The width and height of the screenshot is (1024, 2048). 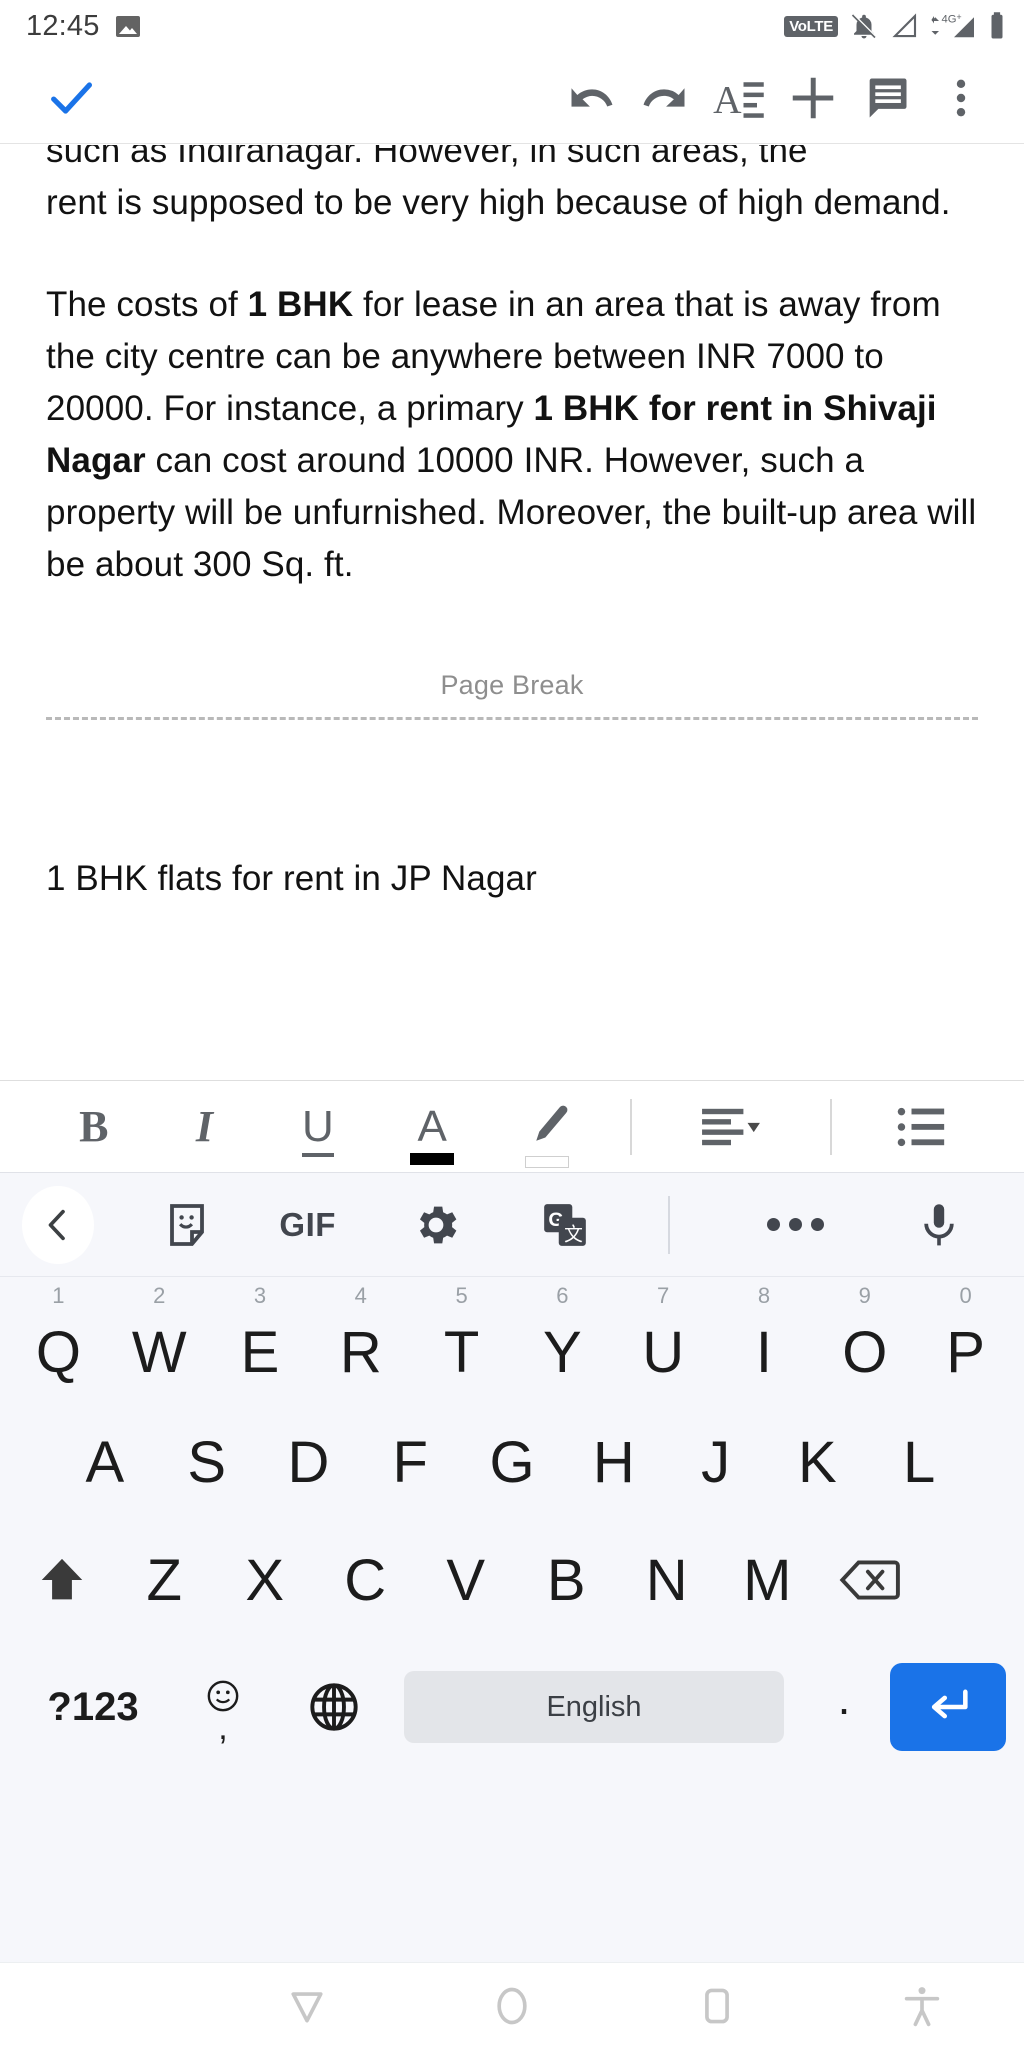 I want to click on key-O: 9O, so click(x=864, y=1339).